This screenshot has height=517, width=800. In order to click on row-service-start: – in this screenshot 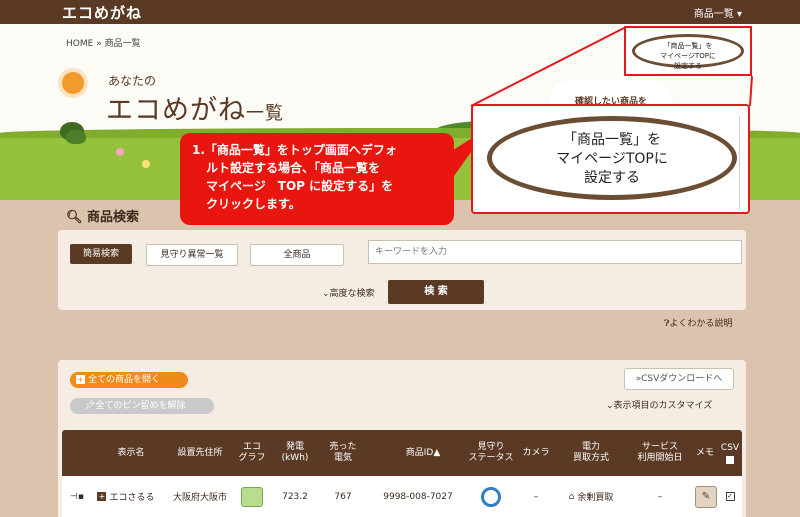, I will do `click(660, 496)`.